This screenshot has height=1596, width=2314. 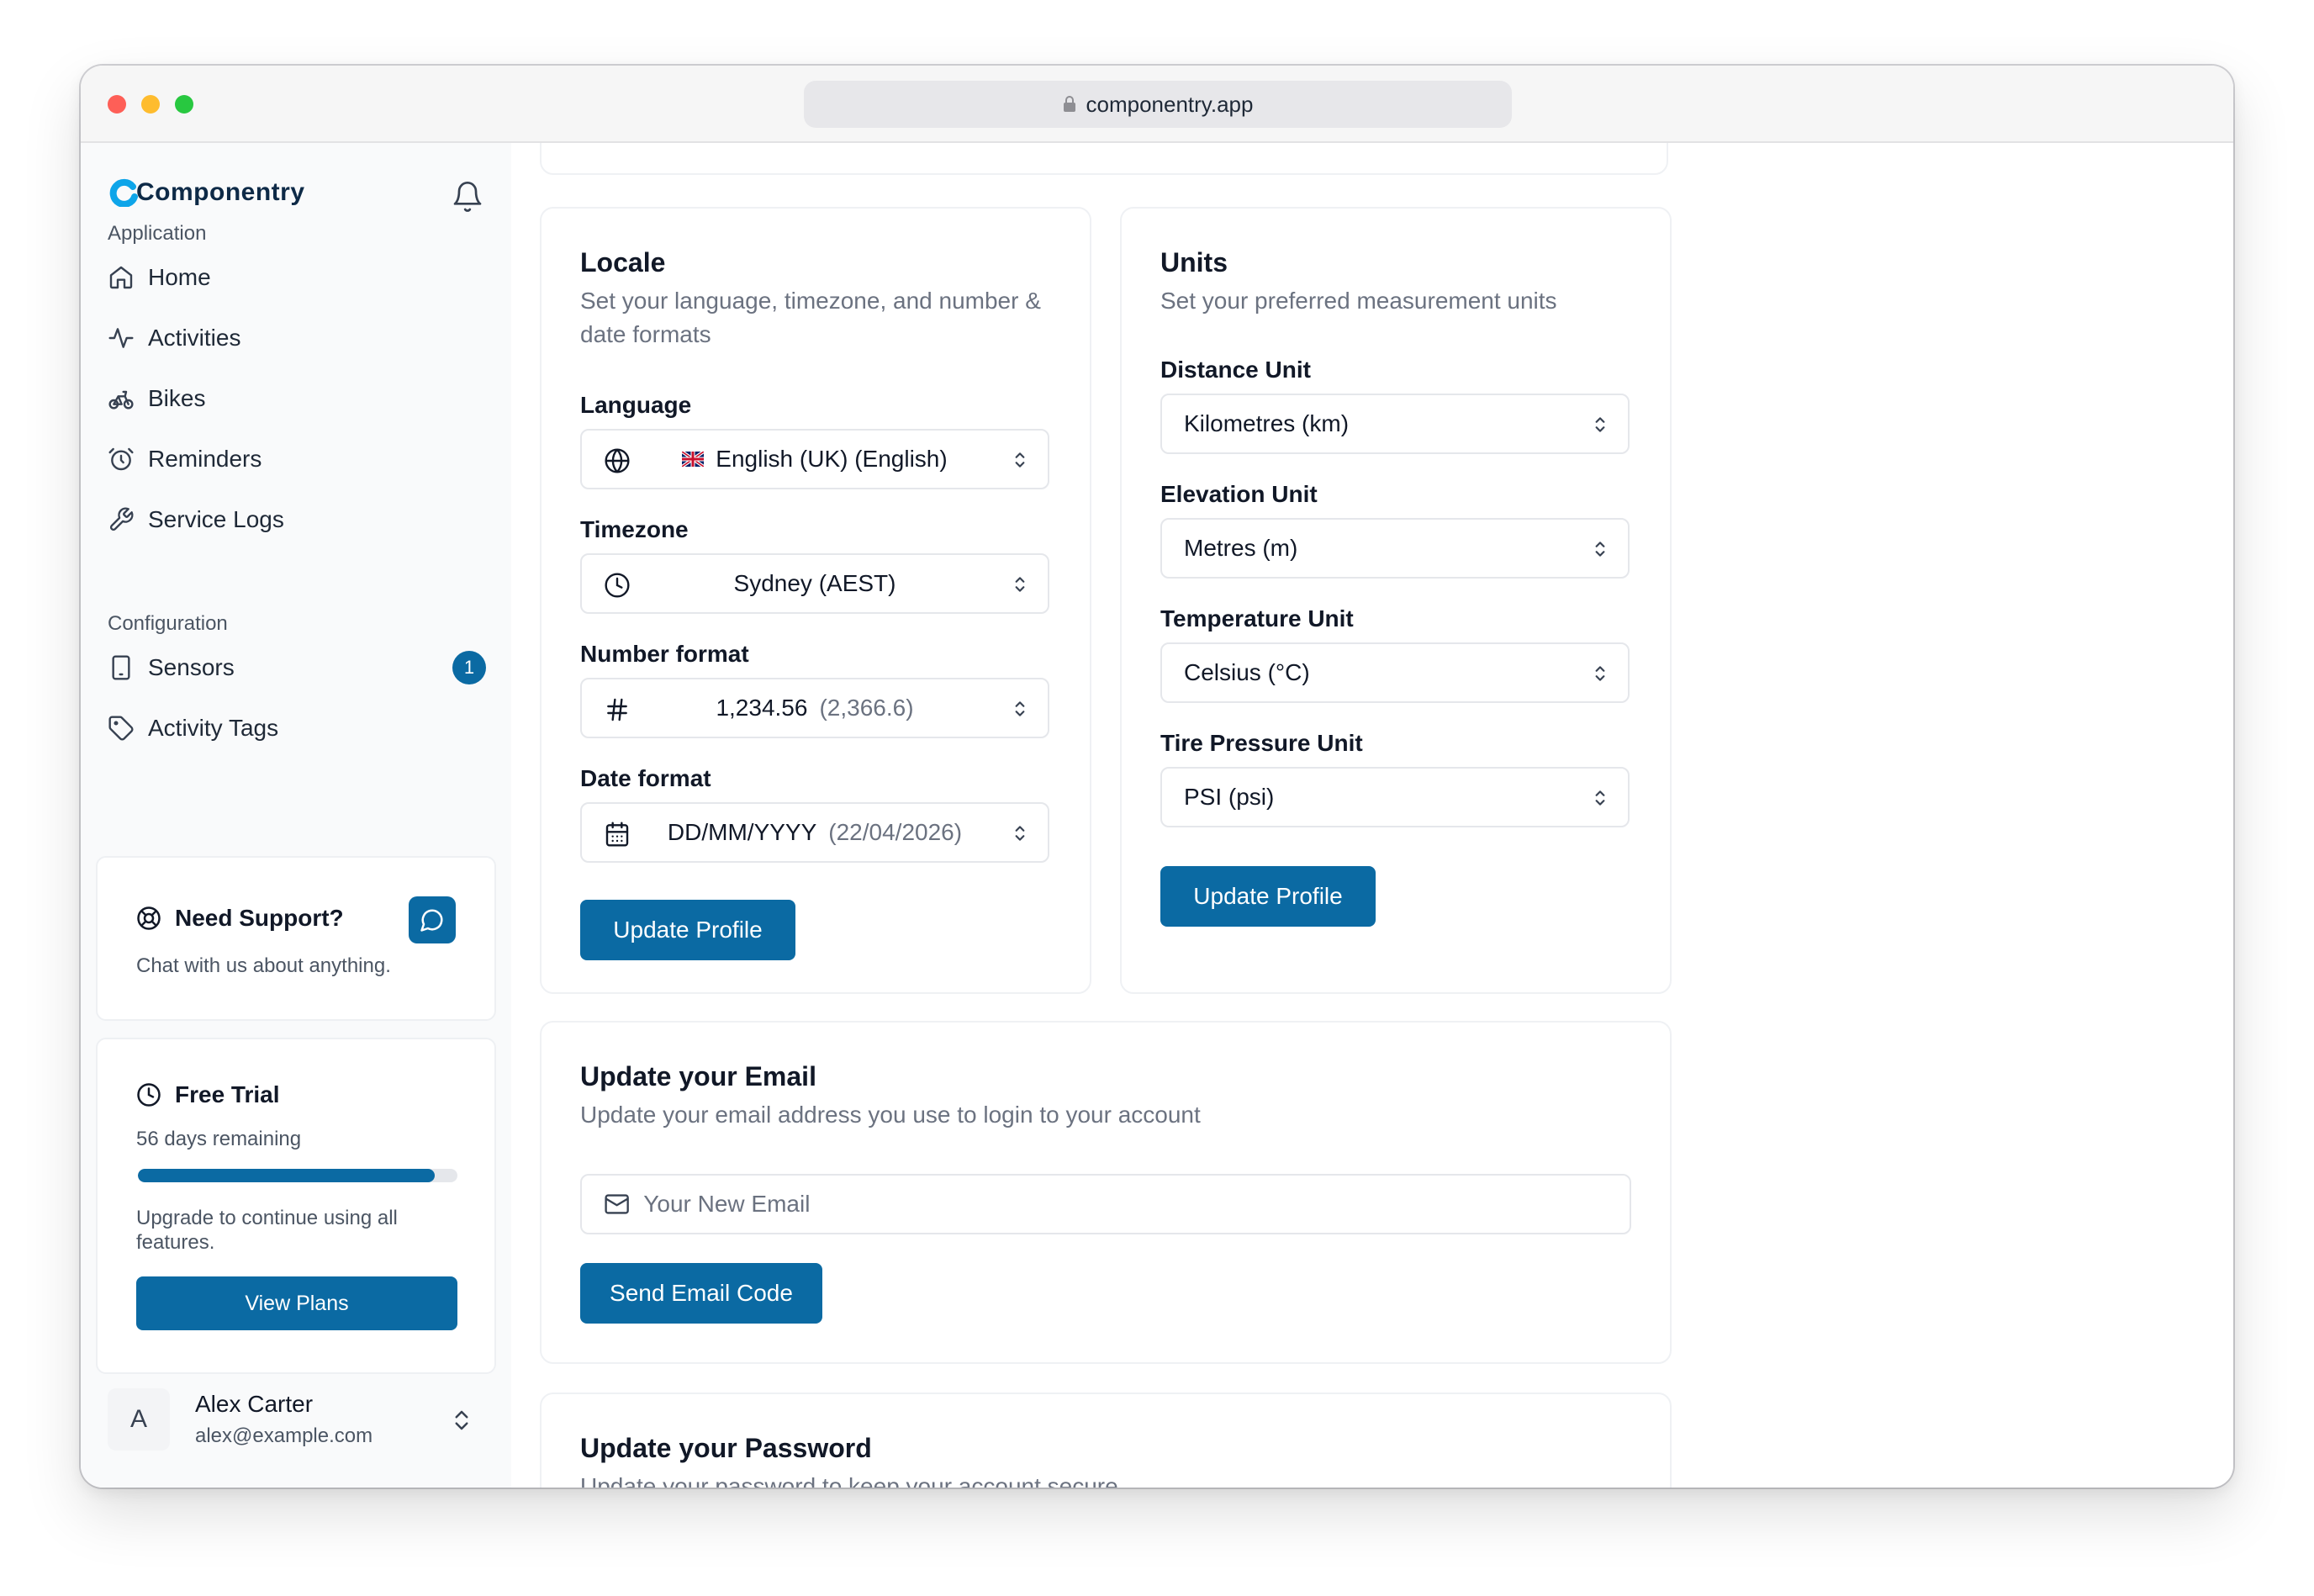 I want to click on sidebar-item-label: Bikes, so click(x=177, y=398).